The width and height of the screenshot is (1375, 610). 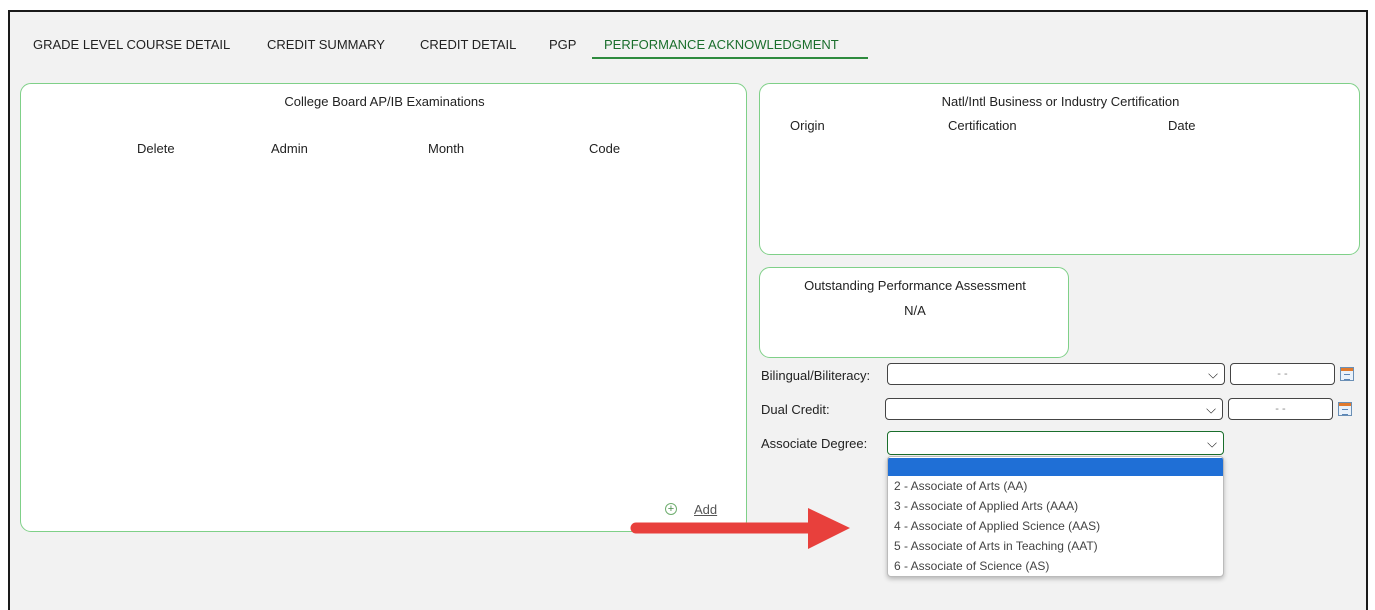 What do you see at coordinates (562, 44) in the screenshot?
I see `tab-pgp: PGP` at bounding box center [562, 44].